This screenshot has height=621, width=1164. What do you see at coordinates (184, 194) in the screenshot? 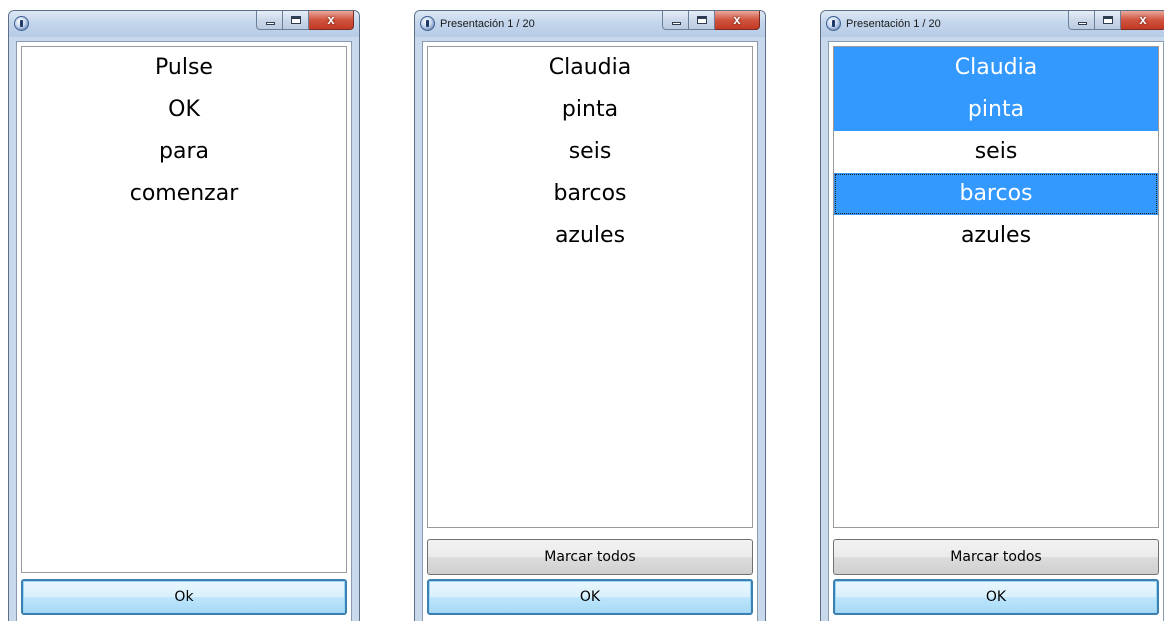
I see `list-item: comenzar` at bounding box center [184, 194].